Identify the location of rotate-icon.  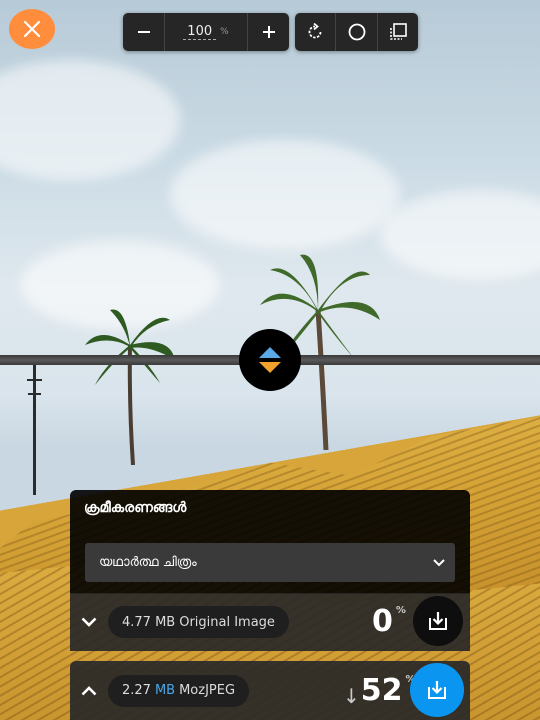
(315, 30).